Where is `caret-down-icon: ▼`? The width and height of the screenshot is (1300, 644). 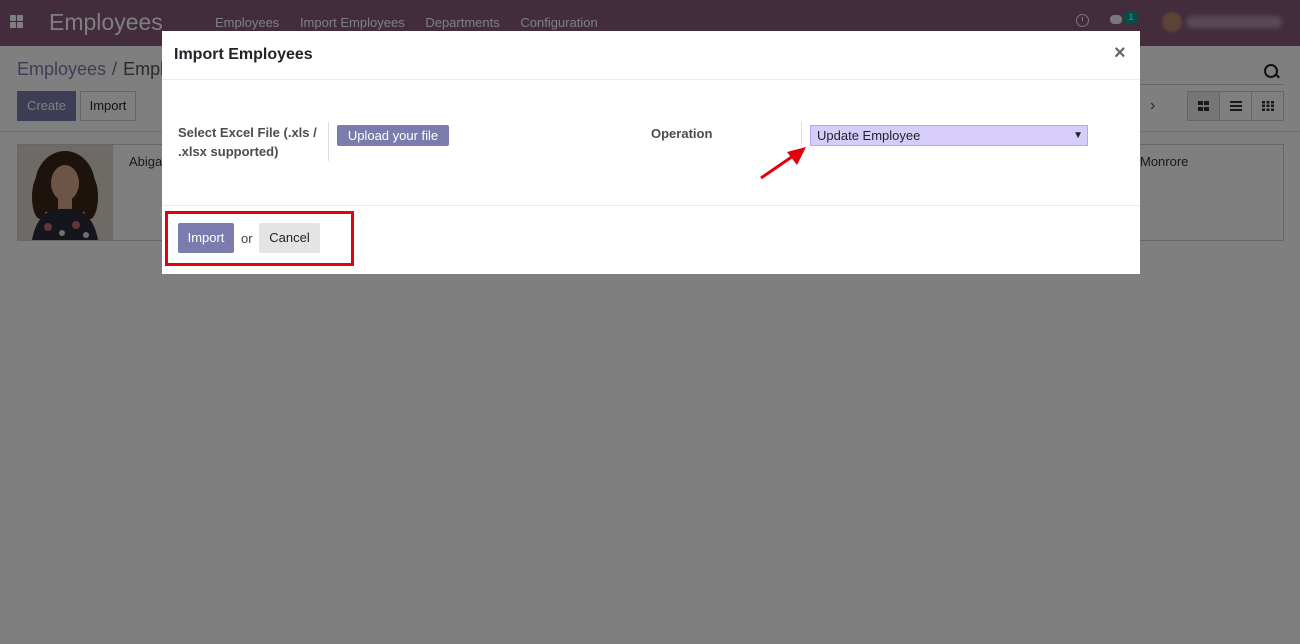
caret-down-icon: ▼ is located at coordinates (1078, 135).